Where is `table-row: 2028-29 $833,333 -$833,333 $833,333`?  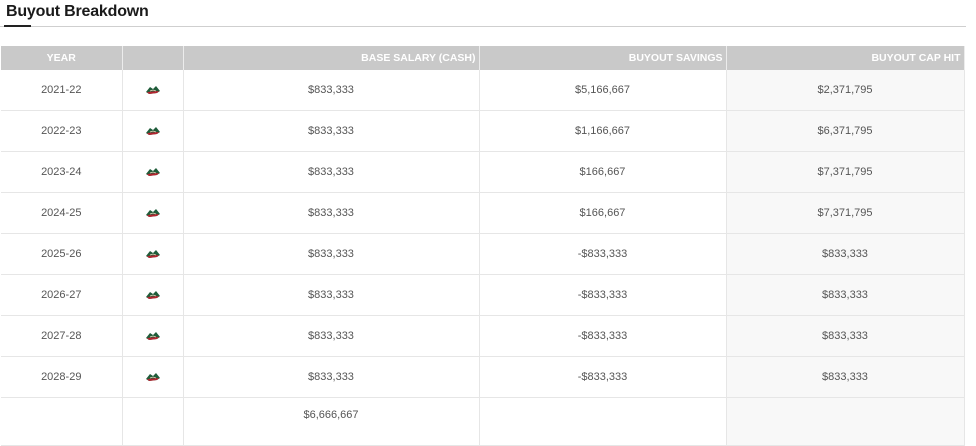 table-row: 2028-29 $833,333 -$833,333 $833,333 is located at coordinates (483, 377).